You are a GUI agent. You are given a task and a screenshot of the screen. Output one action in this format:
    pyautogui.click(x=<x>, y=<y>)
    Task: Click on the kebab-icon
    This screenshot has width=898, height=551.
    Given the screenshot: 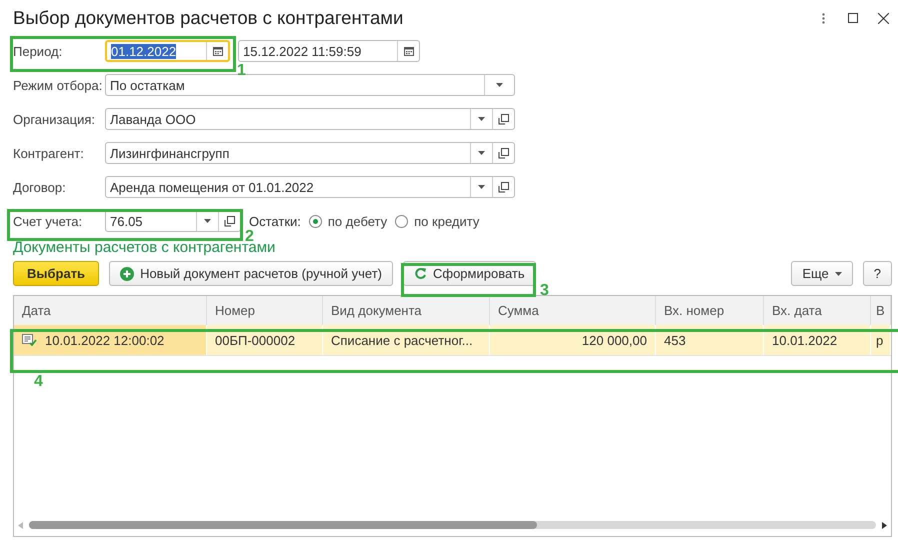 What is the action you would take?
    pyautogui.click(x=823, y=18)
    